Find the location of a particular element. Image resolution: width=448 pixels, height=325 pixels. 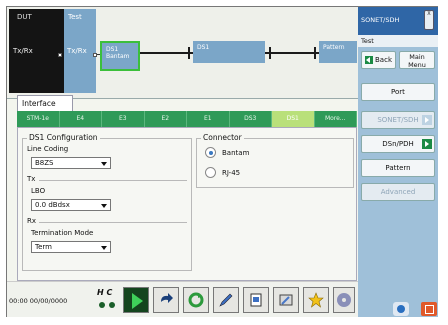

dut-txrx-label: Tx/Rx is located at coordinates (23, 51).